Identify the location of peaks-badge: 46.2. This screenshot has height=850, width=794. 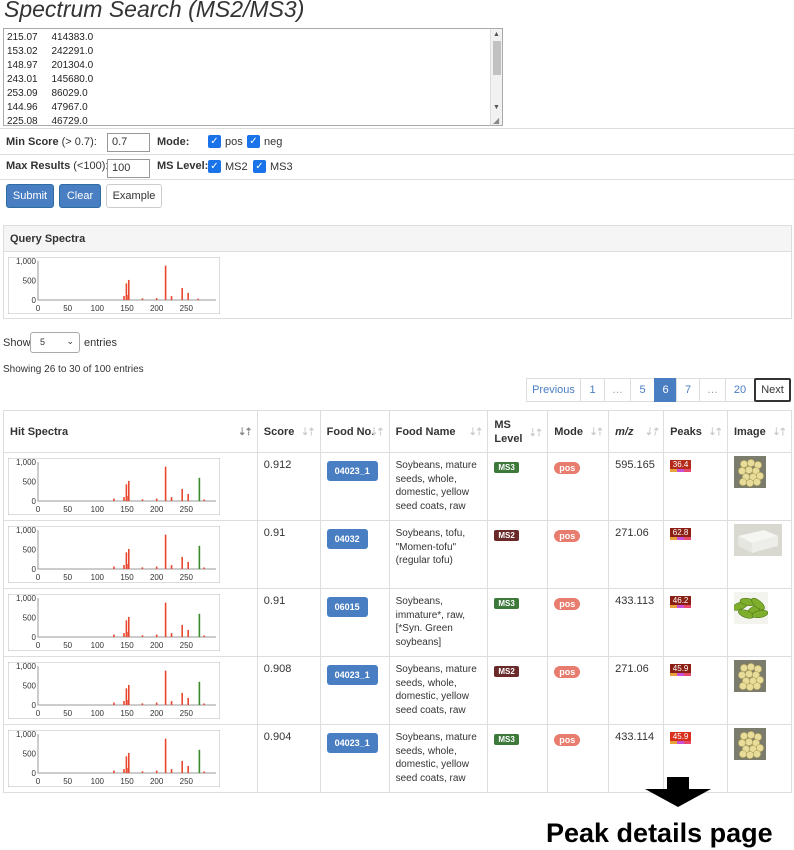
(681, 603).